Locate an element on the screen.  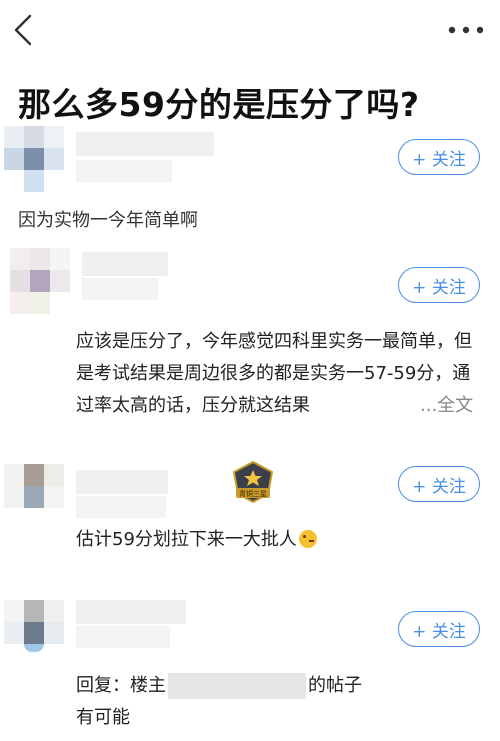
top-bar is located at coordinates (250, 30).